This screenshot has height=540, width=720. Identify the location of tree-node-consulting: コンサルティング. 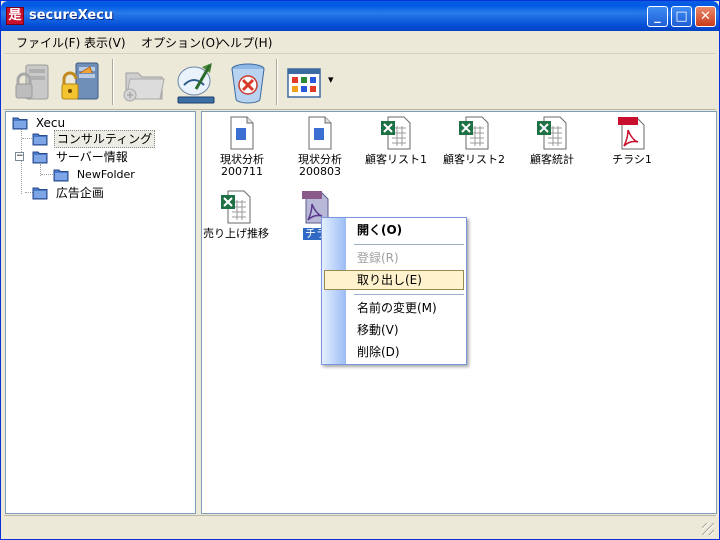
(94, 139).